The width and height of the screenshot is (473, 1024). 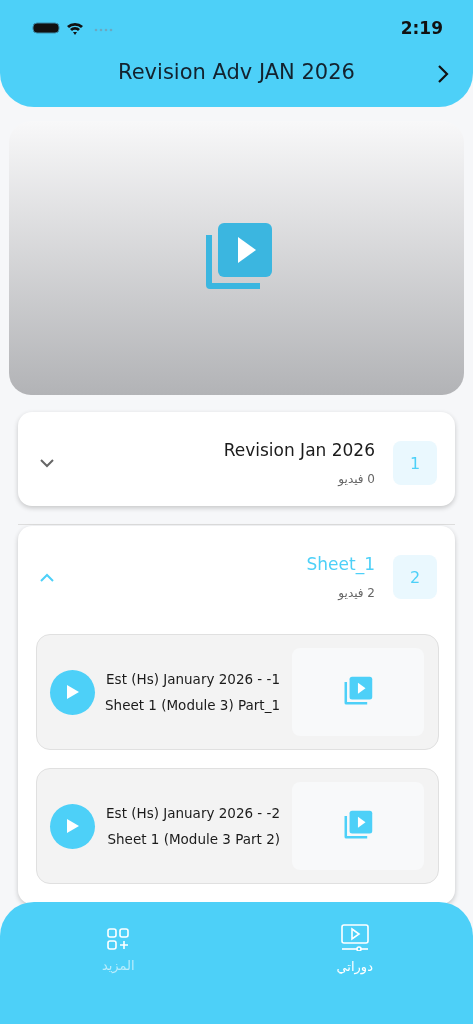 What do you see at coordinates (236, 72) in the screenshot?
I see `page-title: Revision Adv JAN 2026` at bounding box center [236, 72].